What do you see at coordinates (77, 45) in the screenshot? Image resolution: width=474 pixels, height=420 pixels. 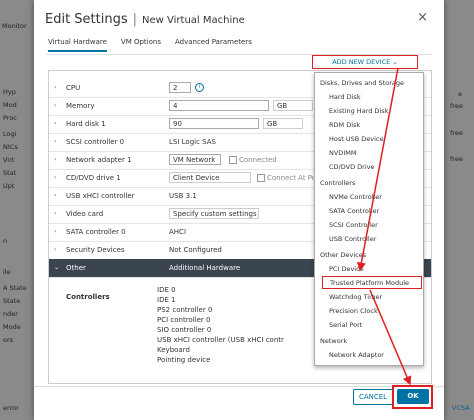 I see `tab-virtual-hardware: Virtual Hardware` at bounding box center [77, 45].